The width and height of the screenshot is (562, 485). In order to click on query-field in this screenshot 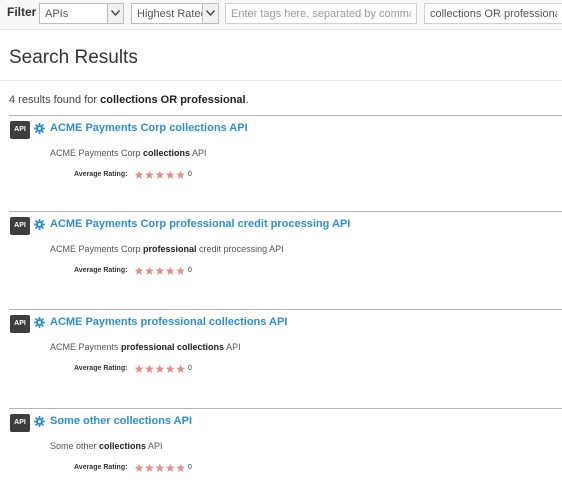, I will do `click(493, 13)`.